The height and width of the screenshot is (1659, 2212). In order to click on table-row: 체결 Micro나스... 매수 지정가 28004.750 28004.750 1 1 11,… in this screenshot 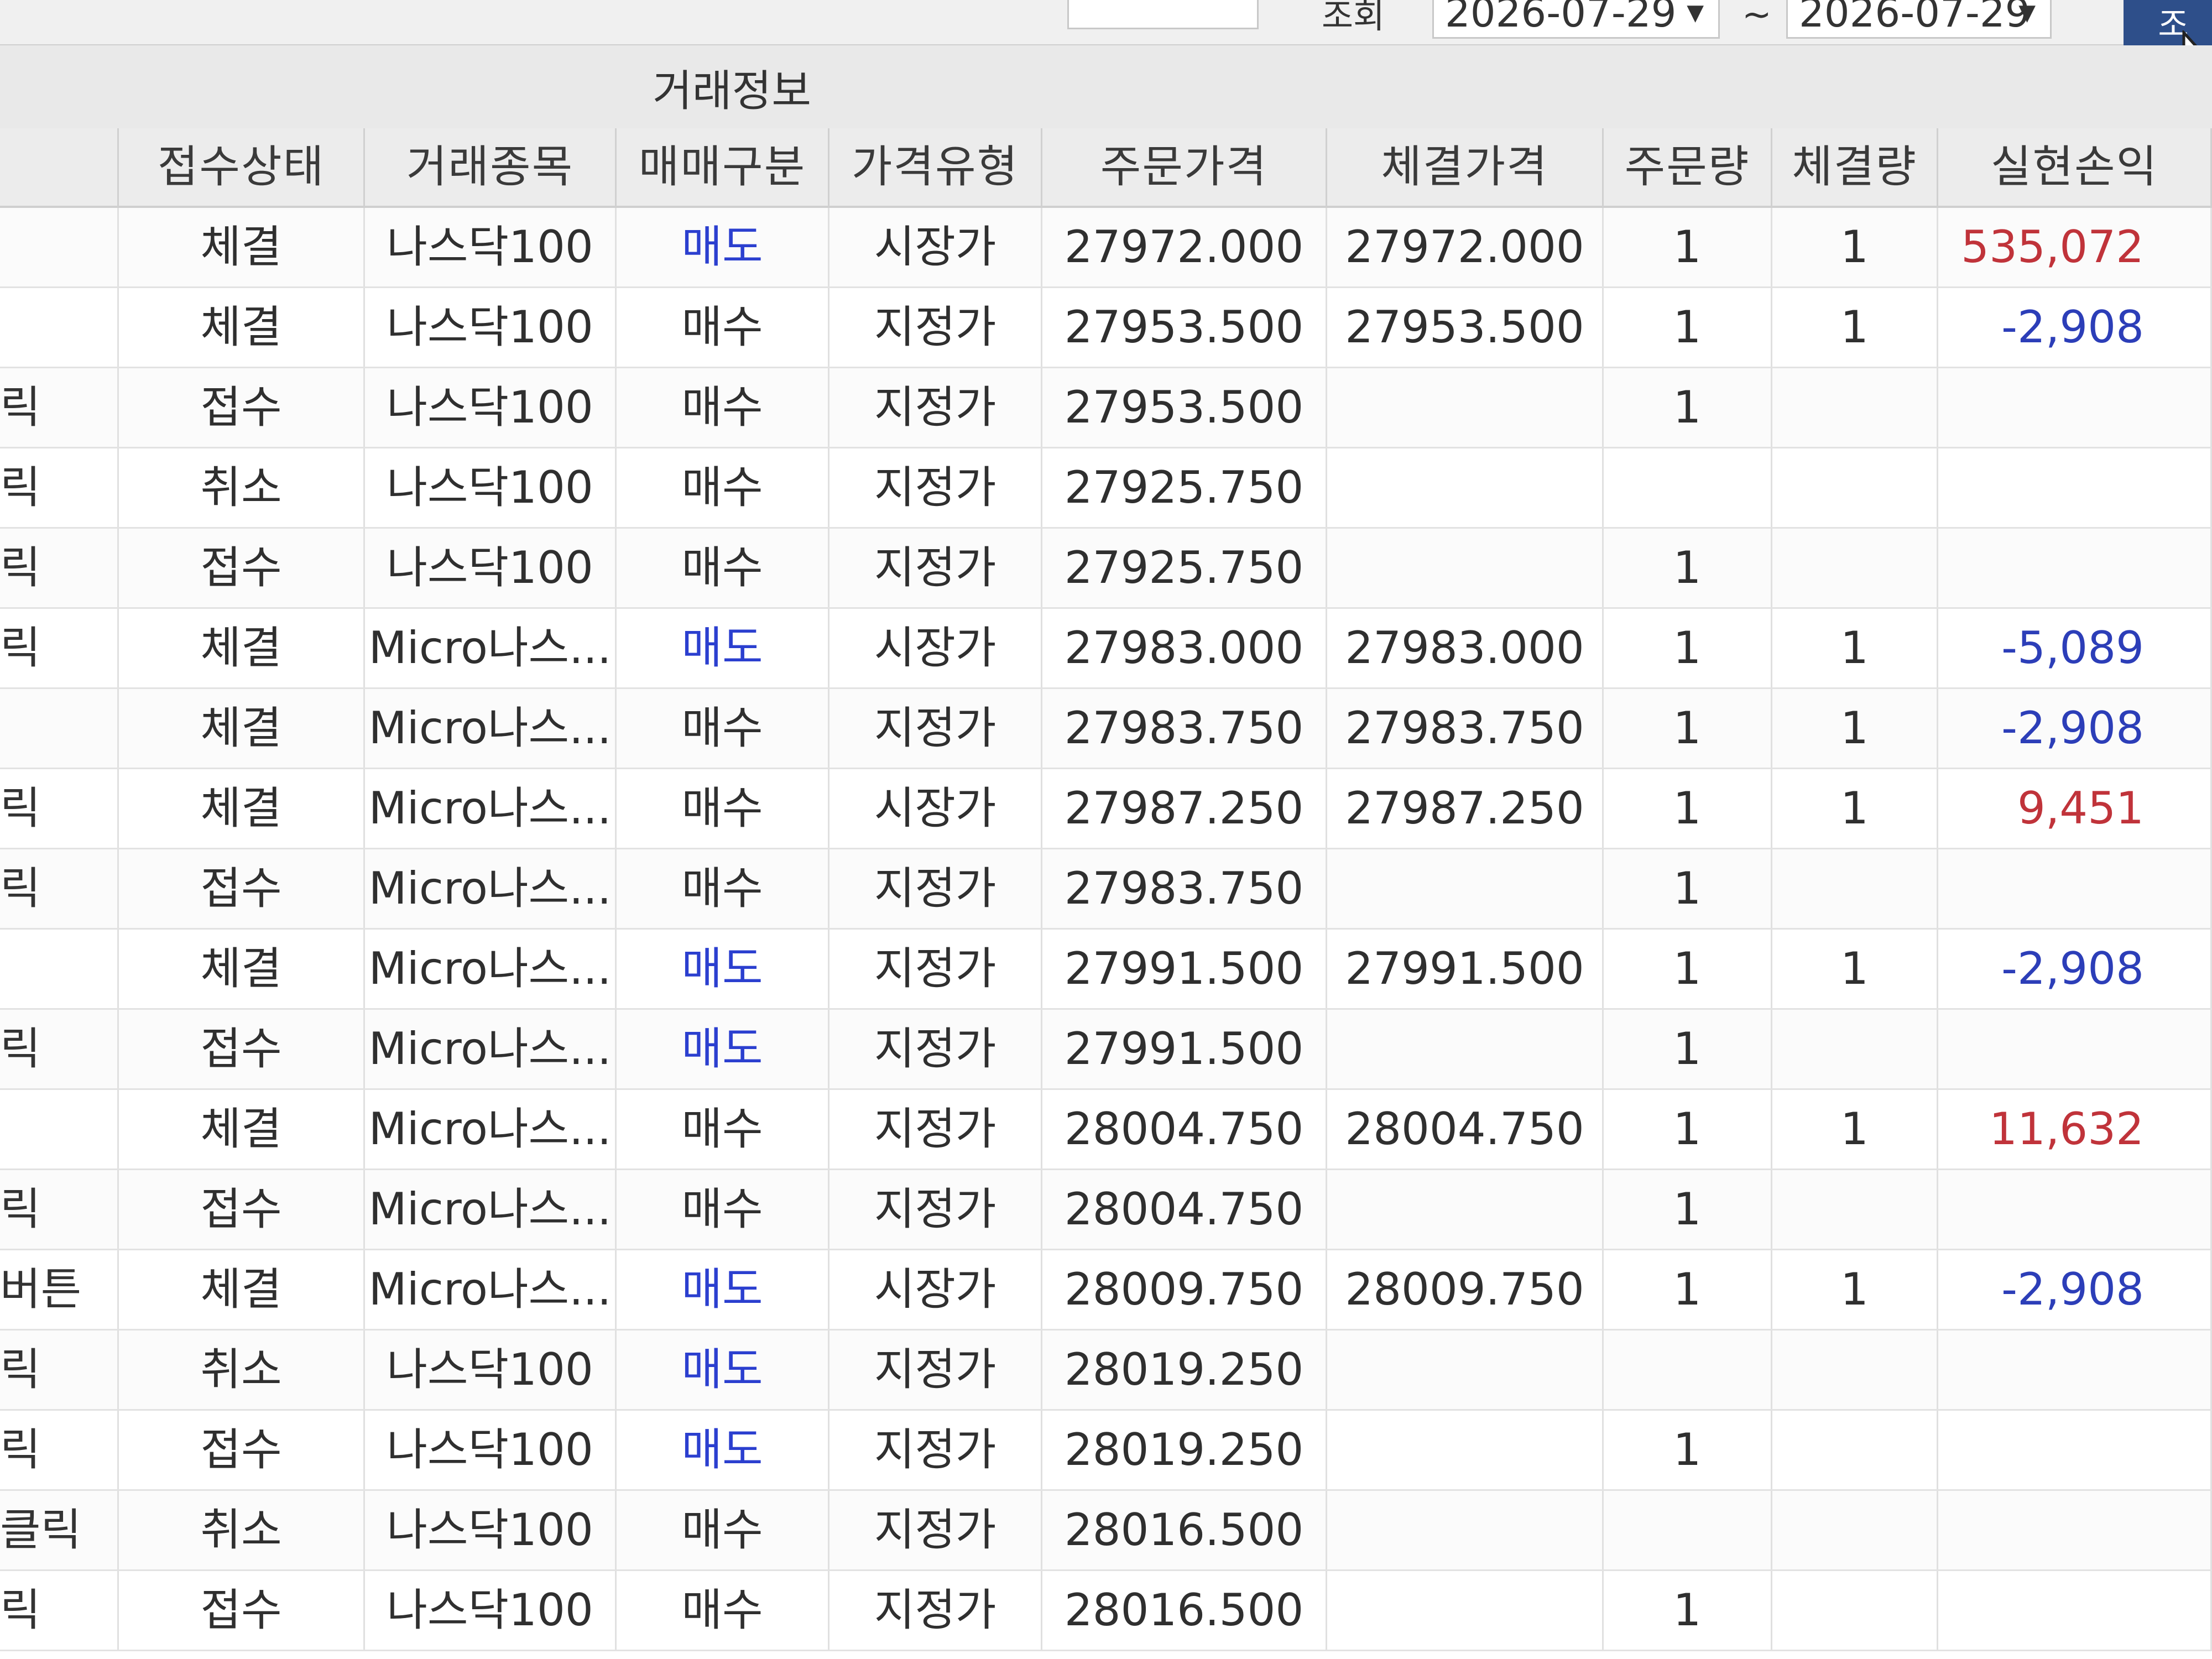, I will do `click(1106, 1130)`.